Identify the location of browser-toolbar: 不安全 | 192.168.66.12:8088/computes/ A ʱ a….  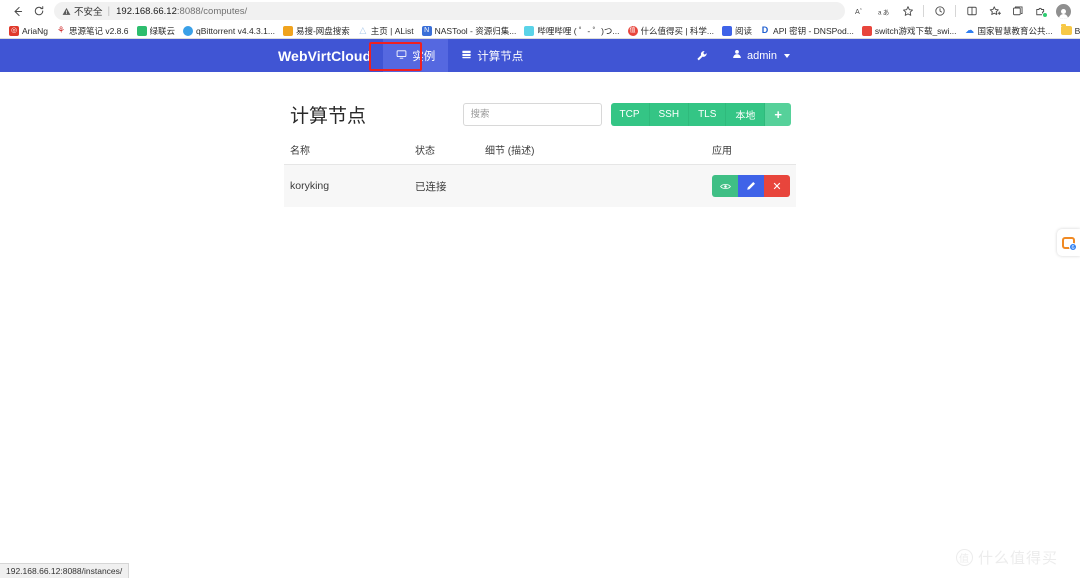
(540, 11).